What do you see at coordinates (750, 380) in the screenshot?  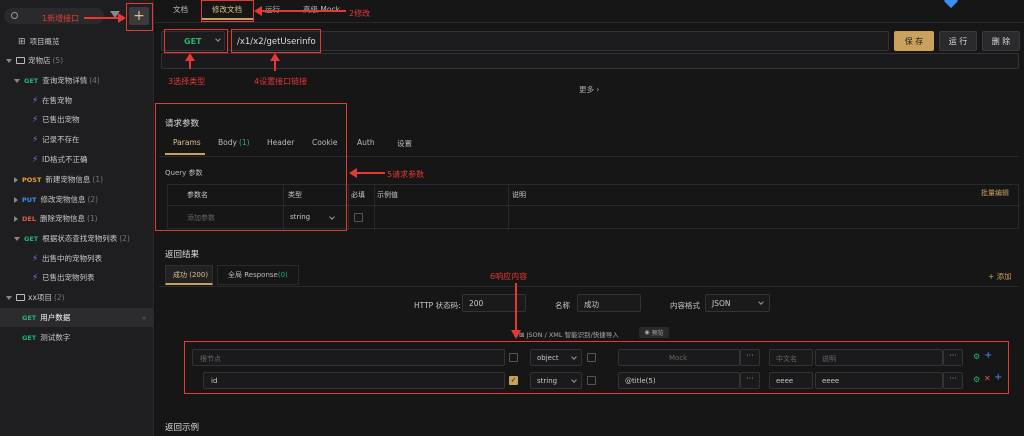 I see `field-mock-more: ···` at bounding box center [750, 380].